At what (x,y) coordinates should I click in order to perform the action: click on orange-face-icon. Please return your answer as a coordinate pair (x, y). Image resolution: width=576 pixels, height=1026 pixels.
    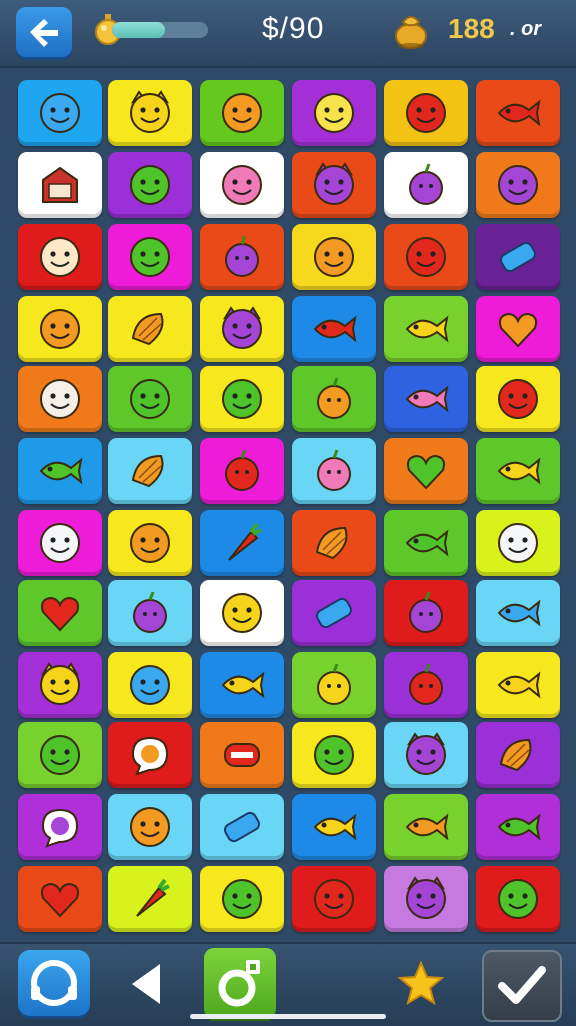
    Looking at the image, I should click on (334, 257).